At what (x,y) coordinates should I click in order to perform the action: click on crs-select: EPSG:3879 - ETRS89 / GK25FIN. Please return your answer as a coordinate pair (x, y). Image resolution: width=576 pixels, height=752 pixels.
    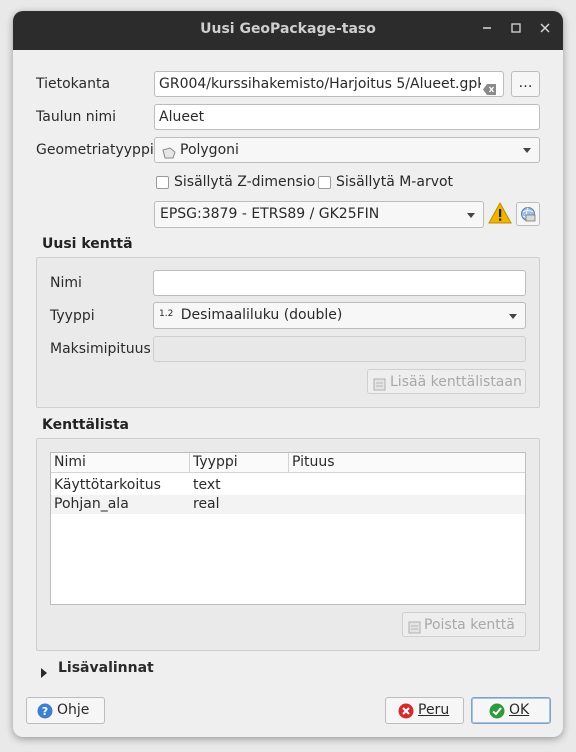
    Looking at the image, I should click on (319, 214).